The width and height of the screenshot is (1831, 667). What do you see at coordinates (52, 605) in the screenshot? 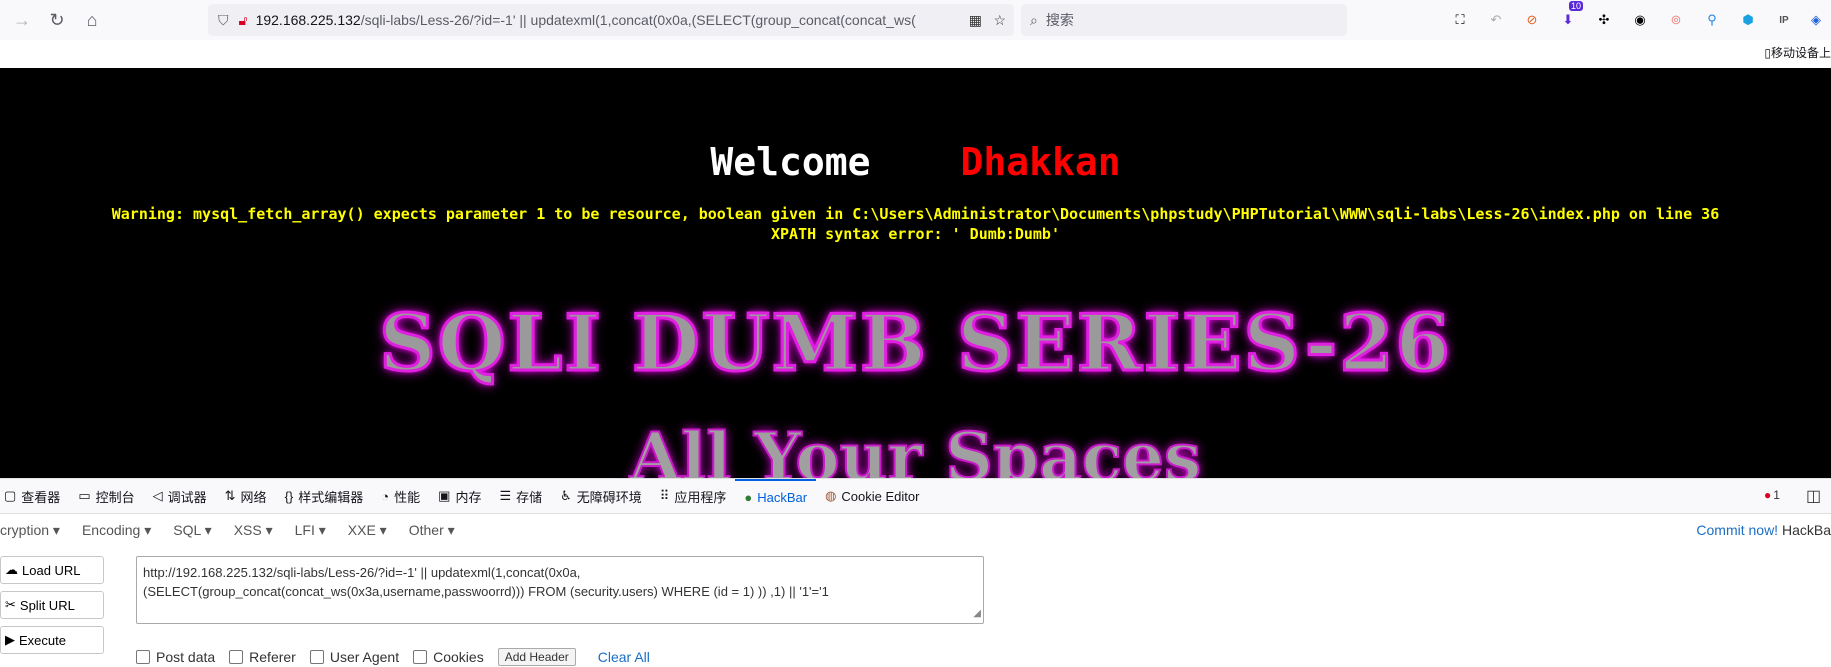
I see `split-url-button: ✂ Split URL` at bounding box center [52, 605].